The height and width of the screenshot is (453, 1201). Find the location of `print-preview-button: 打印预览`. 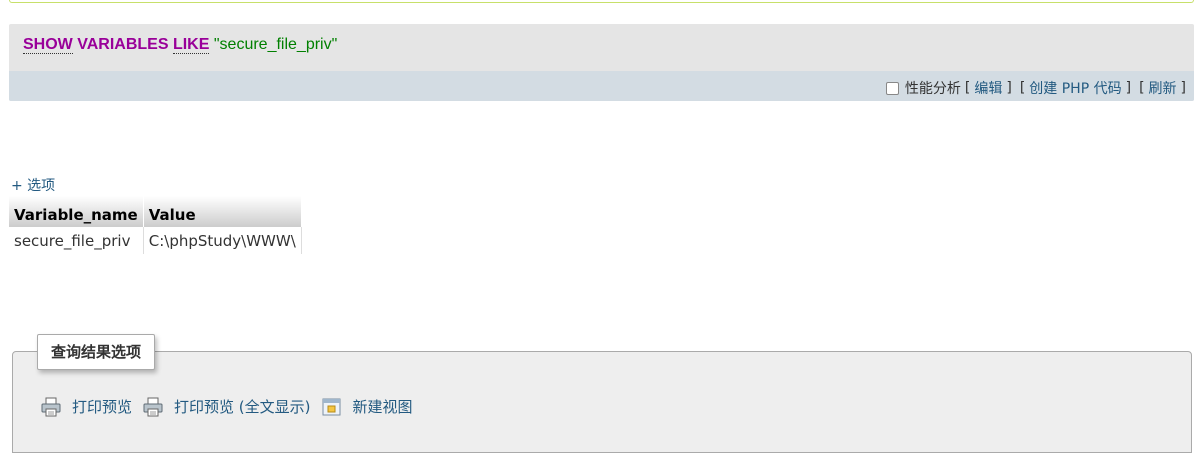

print-preview-button: 打印预览 is located at coordinates (86, 406).